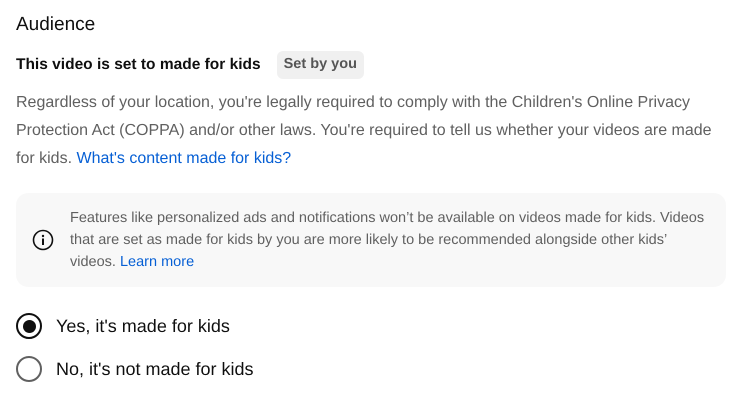 The height and width of the screenshot is (404, 750). Describe the element at coordinates (184, 158) in the screenshot. I see `help-link: What's content made for kids?` at that location.